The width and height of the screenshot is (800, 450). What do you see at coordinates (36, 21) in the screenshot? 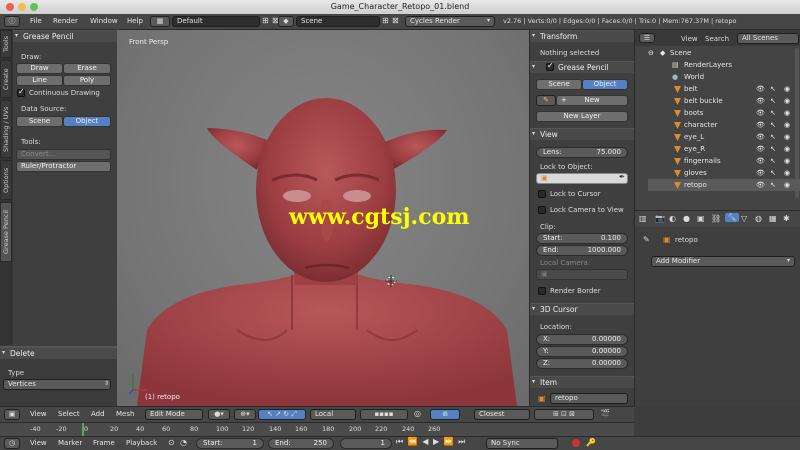
I see `menu-file: File` at bounding box center [36, 21].